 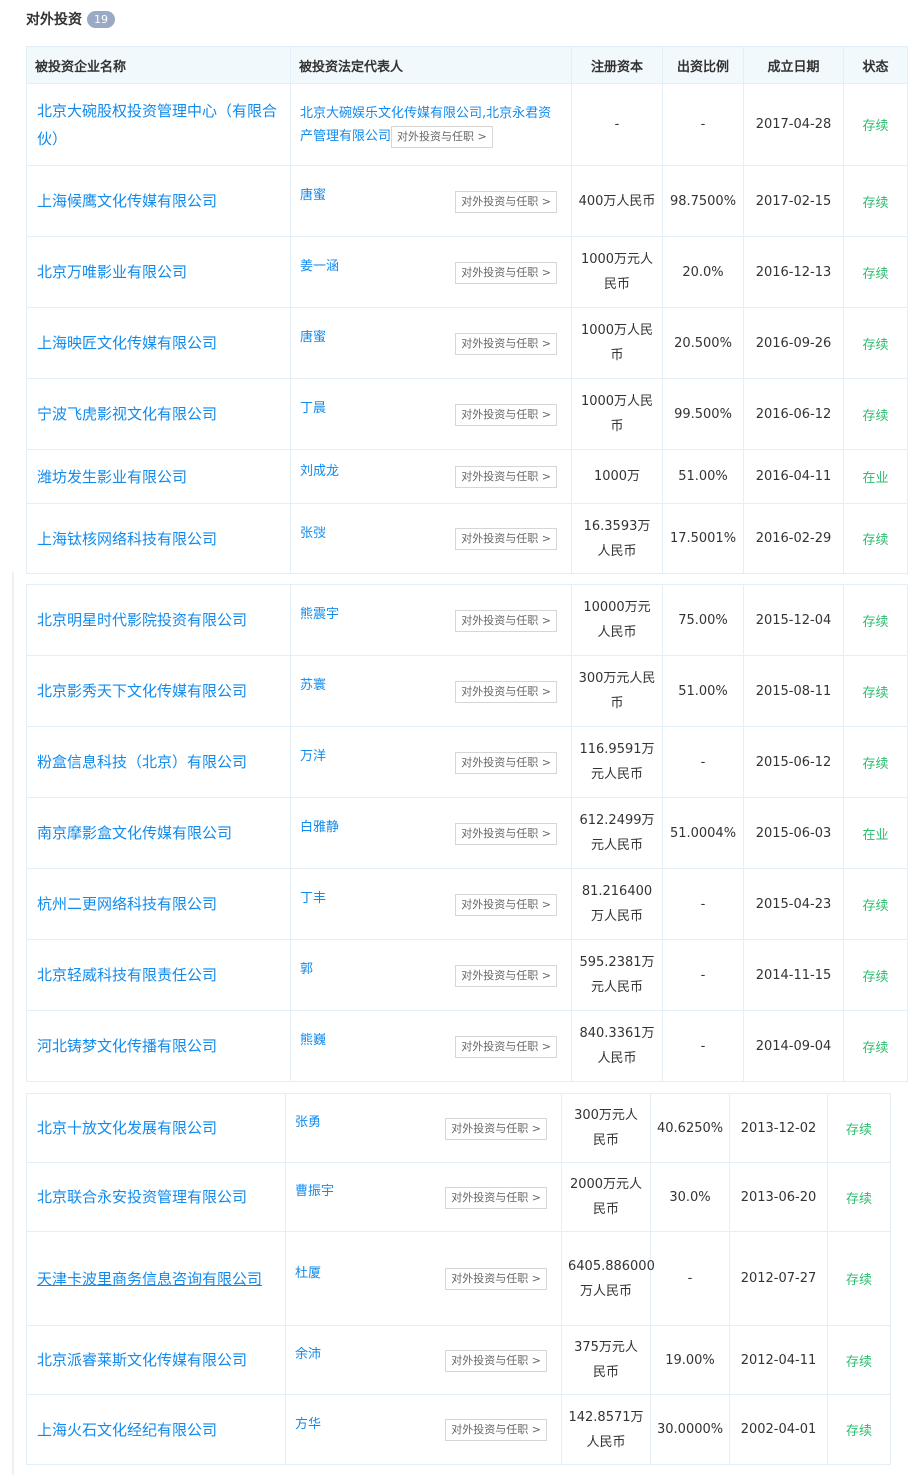 What do you see at coordinates (606, 1197) in the screenshot?
I see `registered-capital: 2000万元人民币` at bounding box center [606, 1197].